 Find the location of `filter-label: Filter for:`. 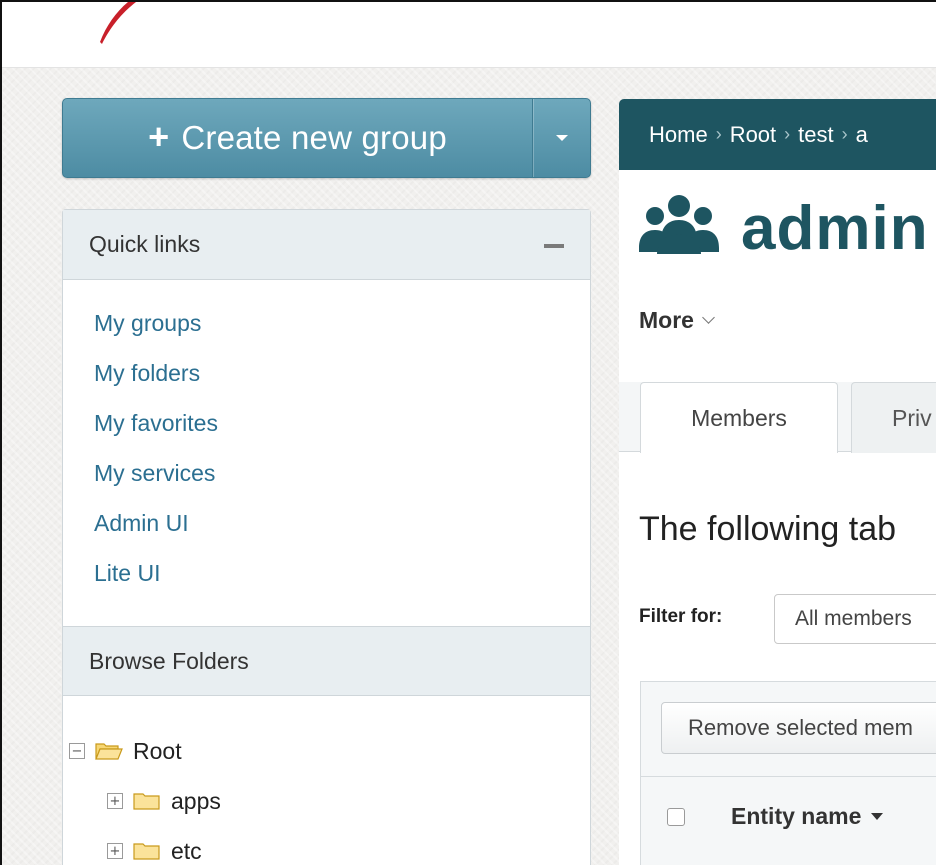

filter-label: Filter for: is located at coordinates (681, 616).